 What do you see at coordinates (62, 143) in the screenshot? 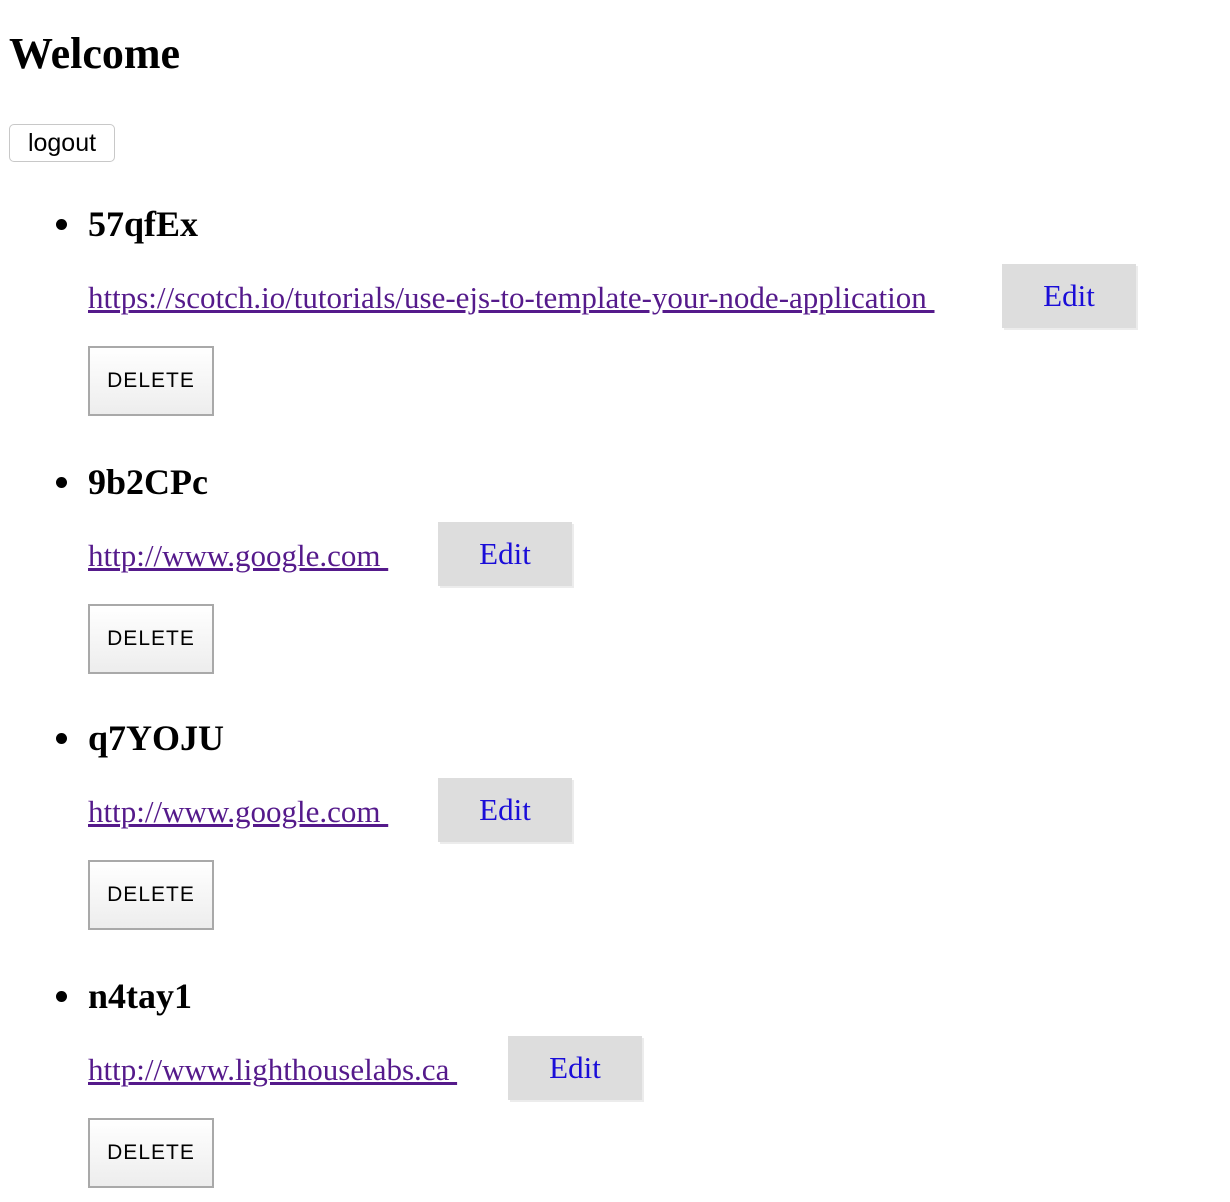
I see `logout-button: logout` at bounding box center [62, 143].